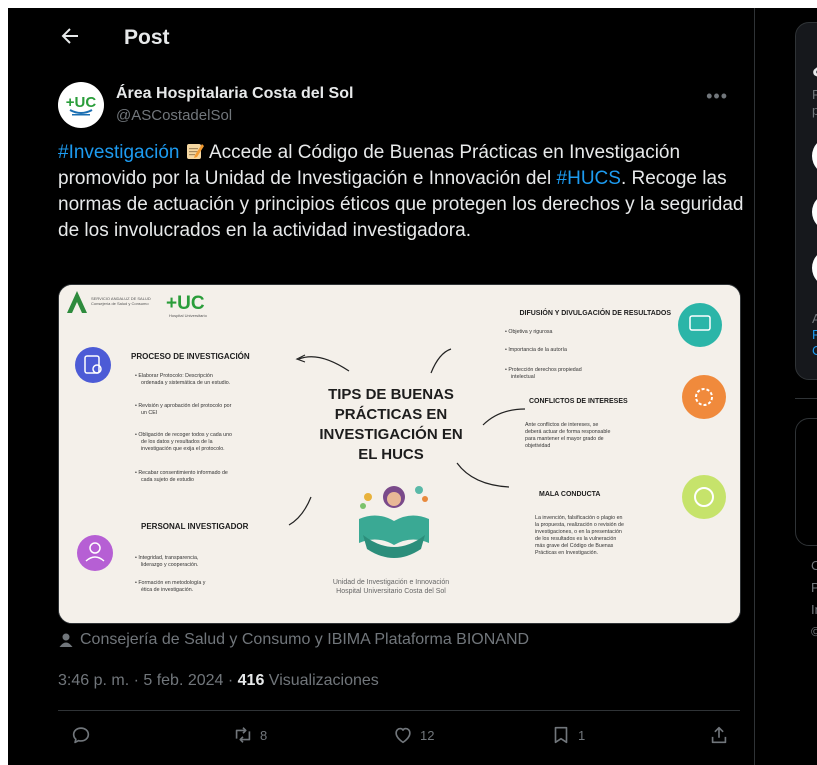 Image resolution: width=817 pixels, height=765 pixels. Describe the element at coordinates (120, 303) in the screenshot. I see `svg-text: Consejería de Salud y Consumo` at that location.